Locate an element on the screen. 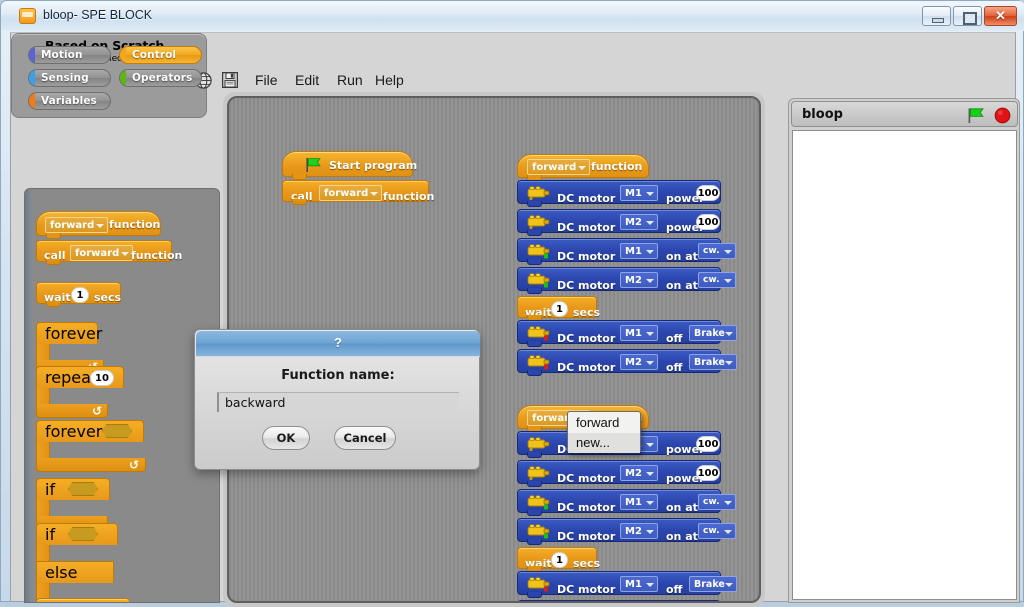 The image size is (1024, 607). script-block-motor-off-m1: DC motor M1 off Brake is located at coordinates (627, 333).